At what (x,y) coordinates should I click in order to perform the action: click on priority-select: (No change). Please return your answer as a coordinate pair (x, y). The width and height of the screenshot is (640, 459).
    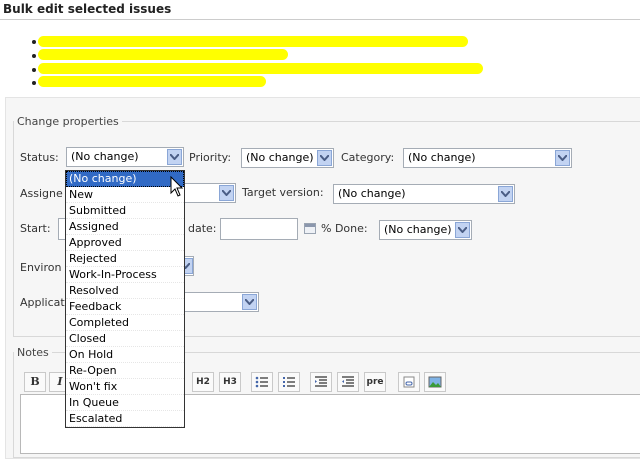
    Looking at the image, I should click on (287, 158).